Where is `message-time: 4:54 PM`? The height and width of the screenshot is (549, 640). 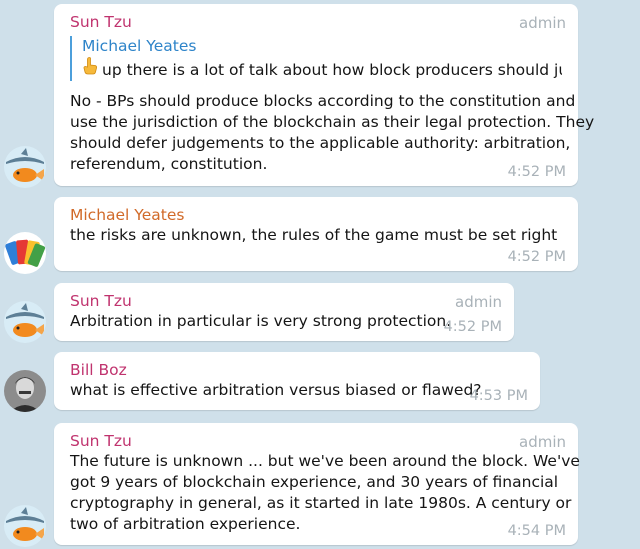
message-time: 4:54 PM is located at coordinates (536, 531).